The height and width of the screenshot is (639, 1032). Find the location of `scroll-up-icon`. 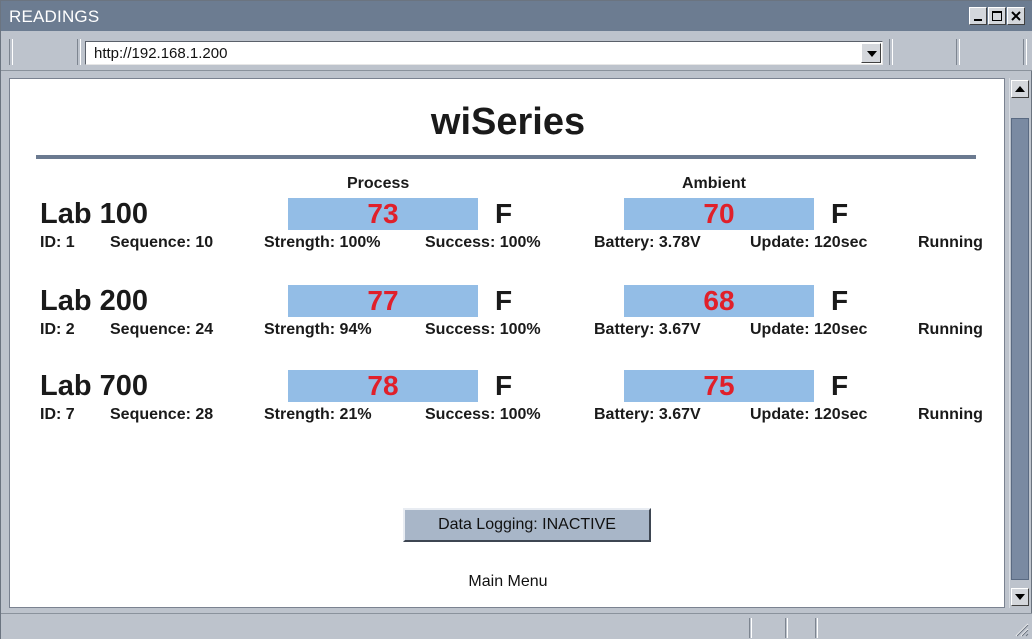

scroll-up-icon is located at coordinates (1020, 89).